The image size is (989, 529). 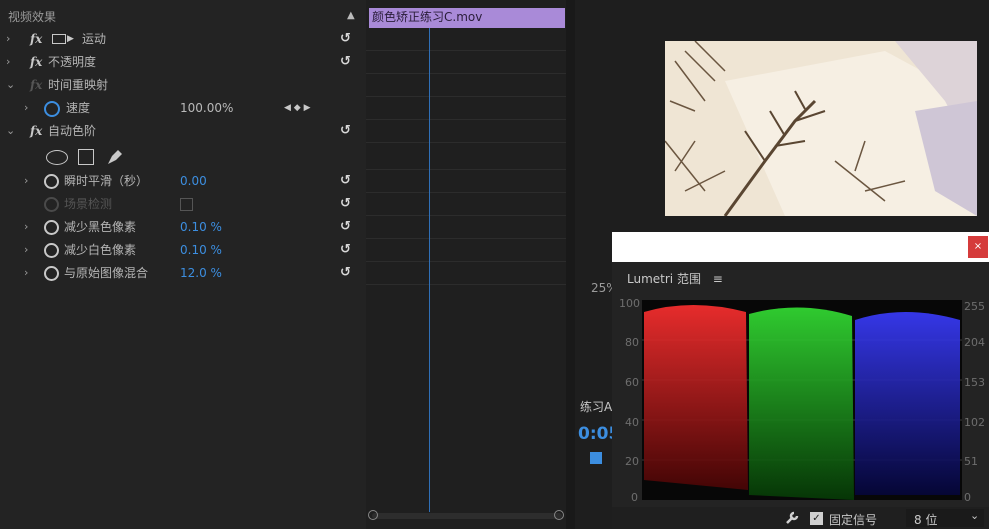 I want to click on ellipse-mask-icon, so click(x=57, y=157).